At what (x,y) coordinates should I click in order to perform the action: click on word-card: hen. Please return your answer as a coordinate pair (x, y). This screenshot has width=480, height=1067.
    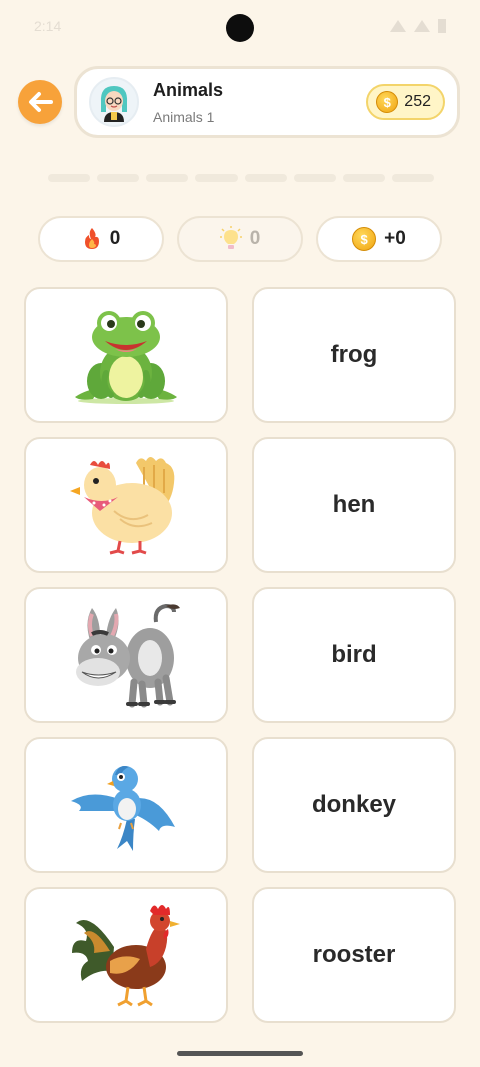
    Looking at the image, I should click on (354, 505).